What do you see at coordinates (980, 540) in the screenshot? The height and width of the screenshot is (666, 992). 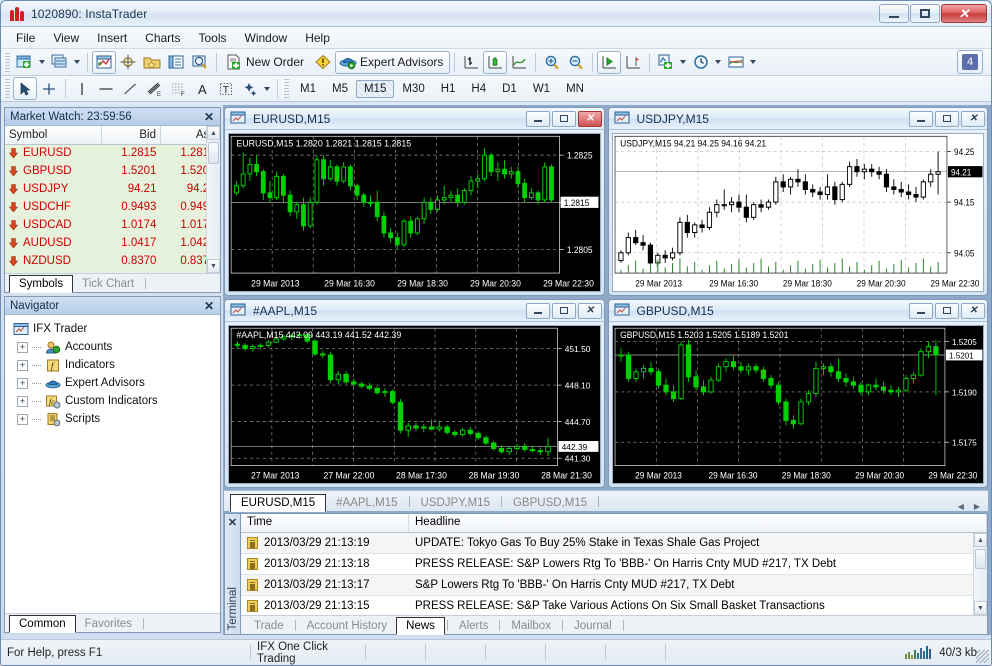 I see `news-scroll-up-icon: ▲` at bounding box center [980, 540].